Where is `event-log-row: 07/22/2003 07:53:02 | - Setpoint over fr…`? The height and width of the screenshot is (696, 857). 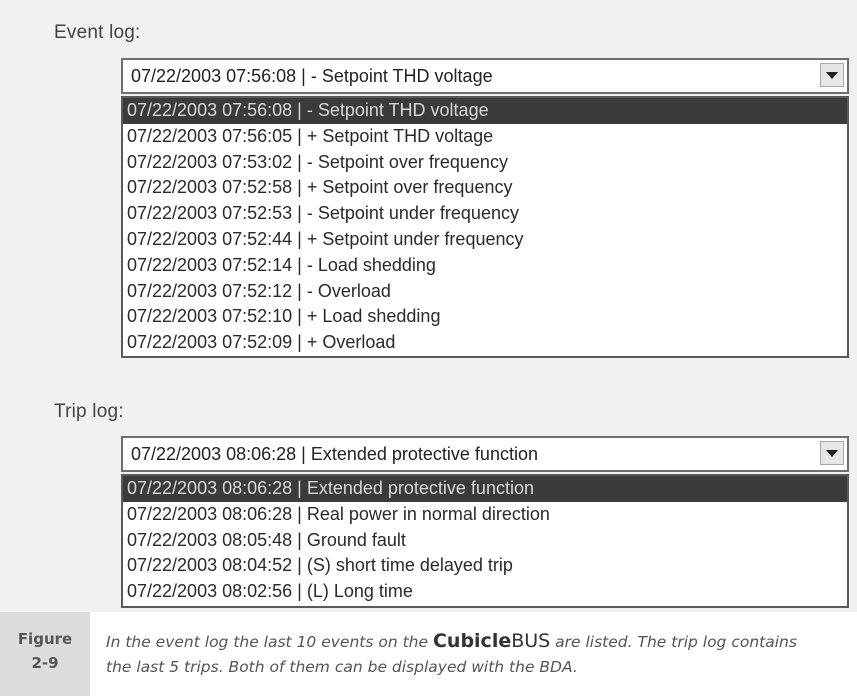
event-log-row: 07/22/2003 07:53:02 | - Setpoint over fr… is located at coordinates (485, 163).